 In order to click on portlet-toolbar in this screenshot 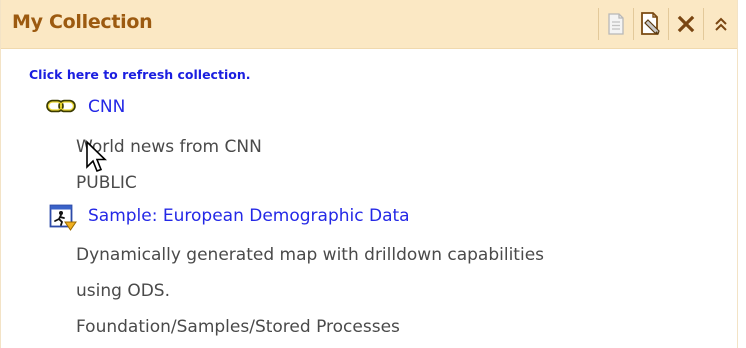, I will do `click(667, 24)`.